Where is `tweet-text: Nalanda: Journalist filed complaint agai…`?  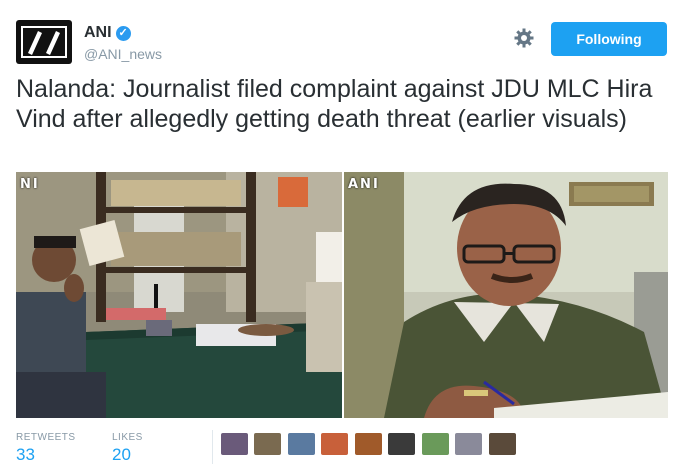 tweet-text: Nalanda: Journalist filed complaint agai… is located at coordinates (334, 104).